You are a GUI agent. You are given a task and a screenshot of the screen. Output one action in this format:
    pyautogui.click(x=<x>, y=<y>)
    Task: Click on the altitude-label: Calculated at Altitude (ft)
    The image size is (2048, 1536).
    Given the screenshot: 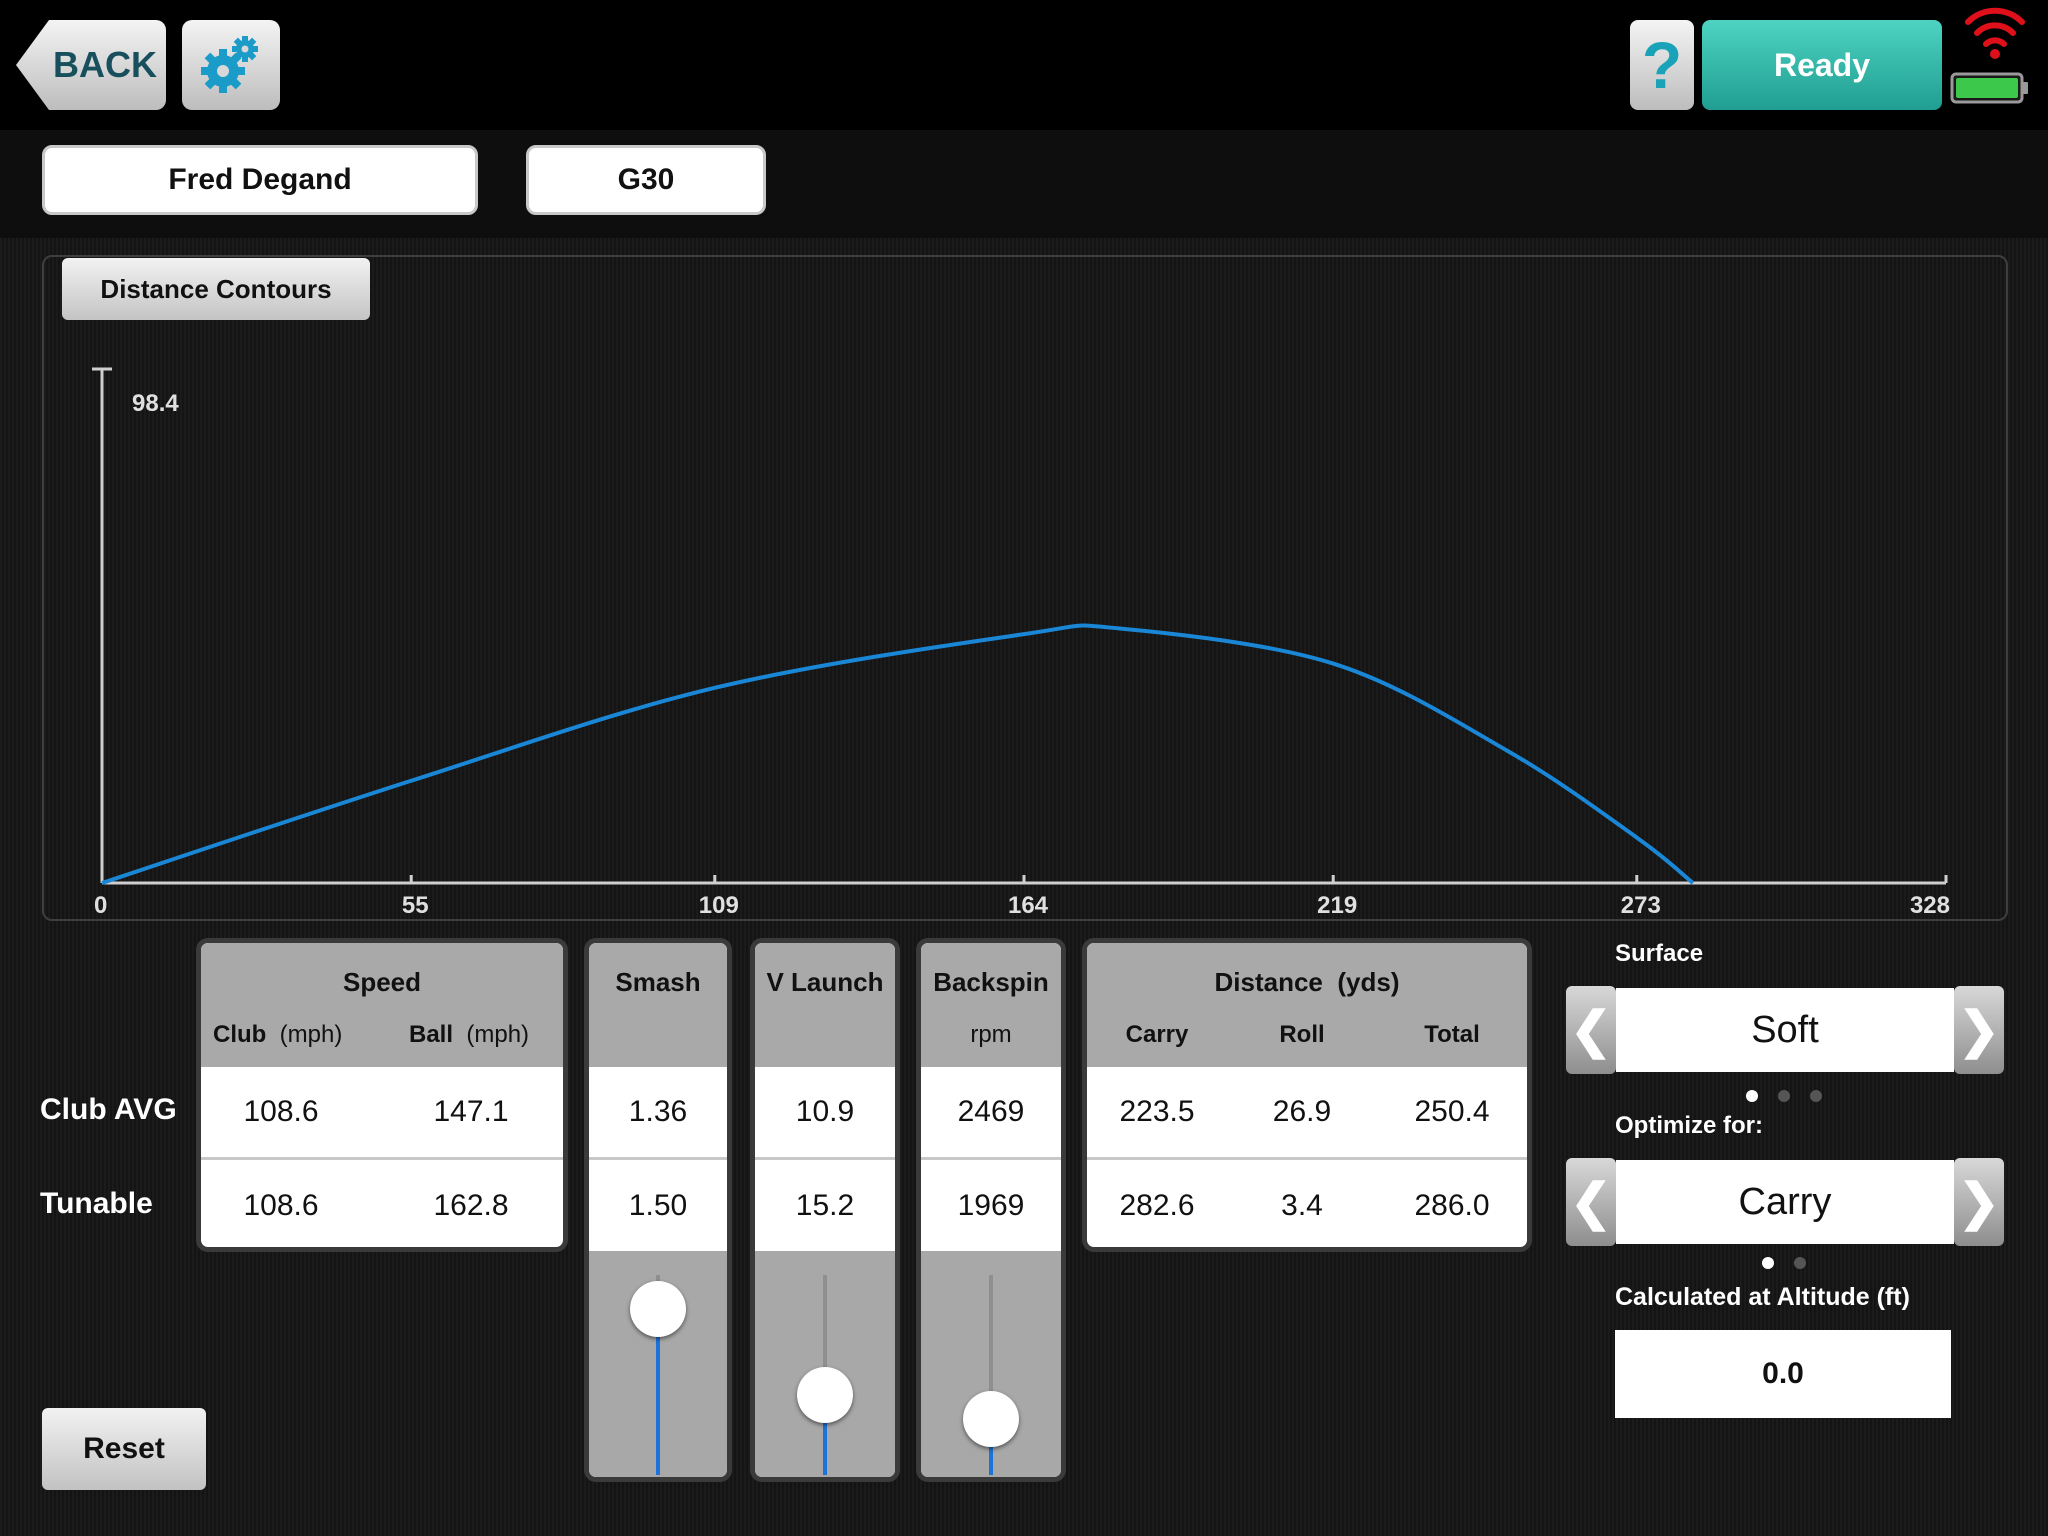 What is the action you would take?
    pyautogui.click(x=1762, y=1297)
    